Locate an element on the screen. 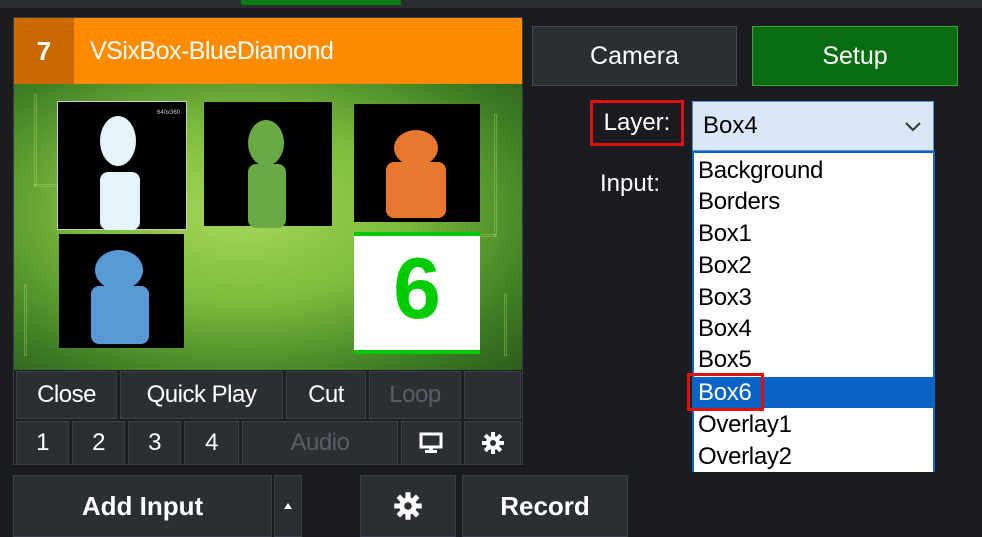 The width and height of the screenshot is (982, 537). layer-option-box1: Box1 is located at coordinates (725, 233).